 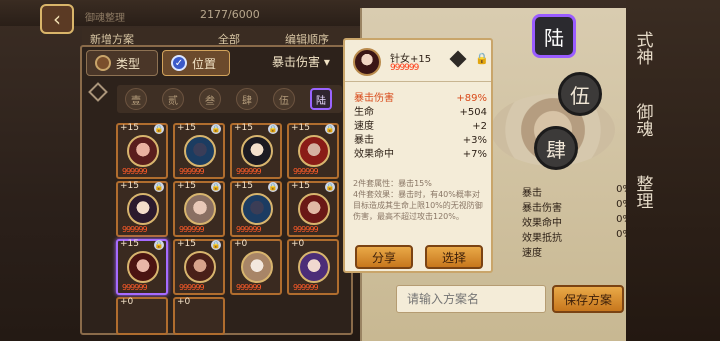 What do you see at coordinates (210, 99) in the screenshot?
I see `slot-3: 叁` at bounding box center [210, 99].